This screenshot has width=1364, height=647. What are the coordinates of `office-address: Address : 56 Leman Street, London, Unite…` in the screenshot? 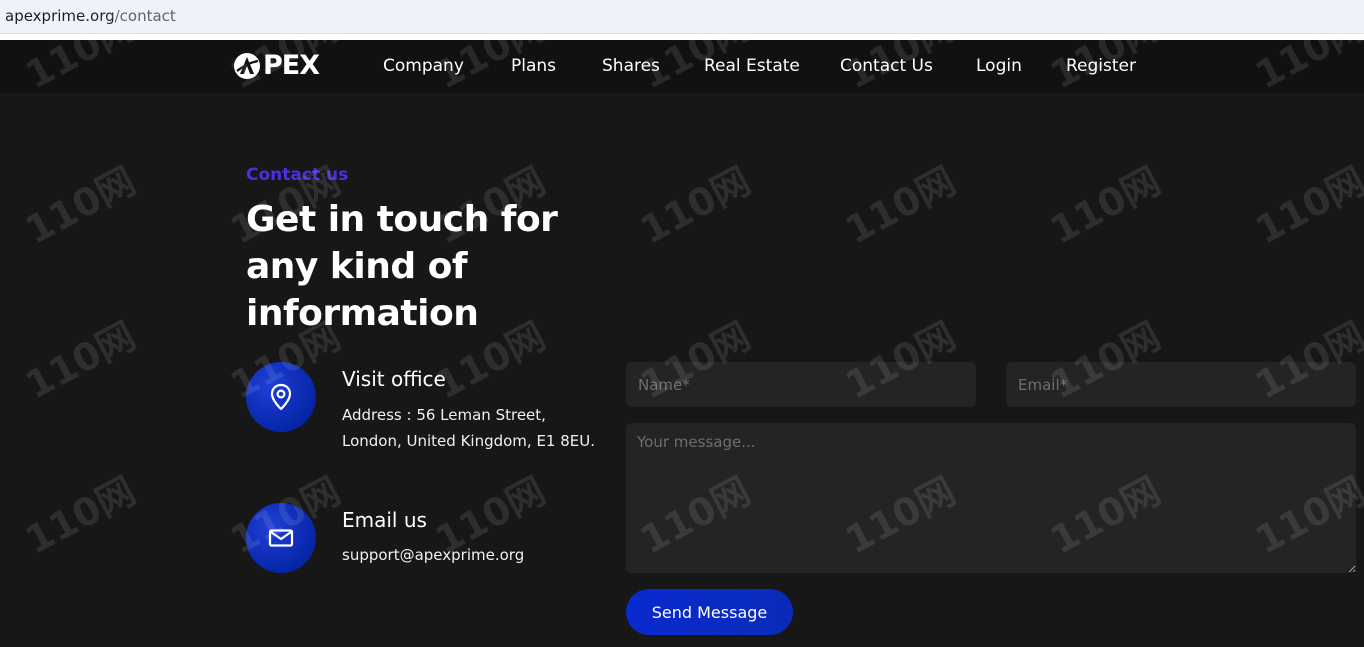 It's located at (468, 428).